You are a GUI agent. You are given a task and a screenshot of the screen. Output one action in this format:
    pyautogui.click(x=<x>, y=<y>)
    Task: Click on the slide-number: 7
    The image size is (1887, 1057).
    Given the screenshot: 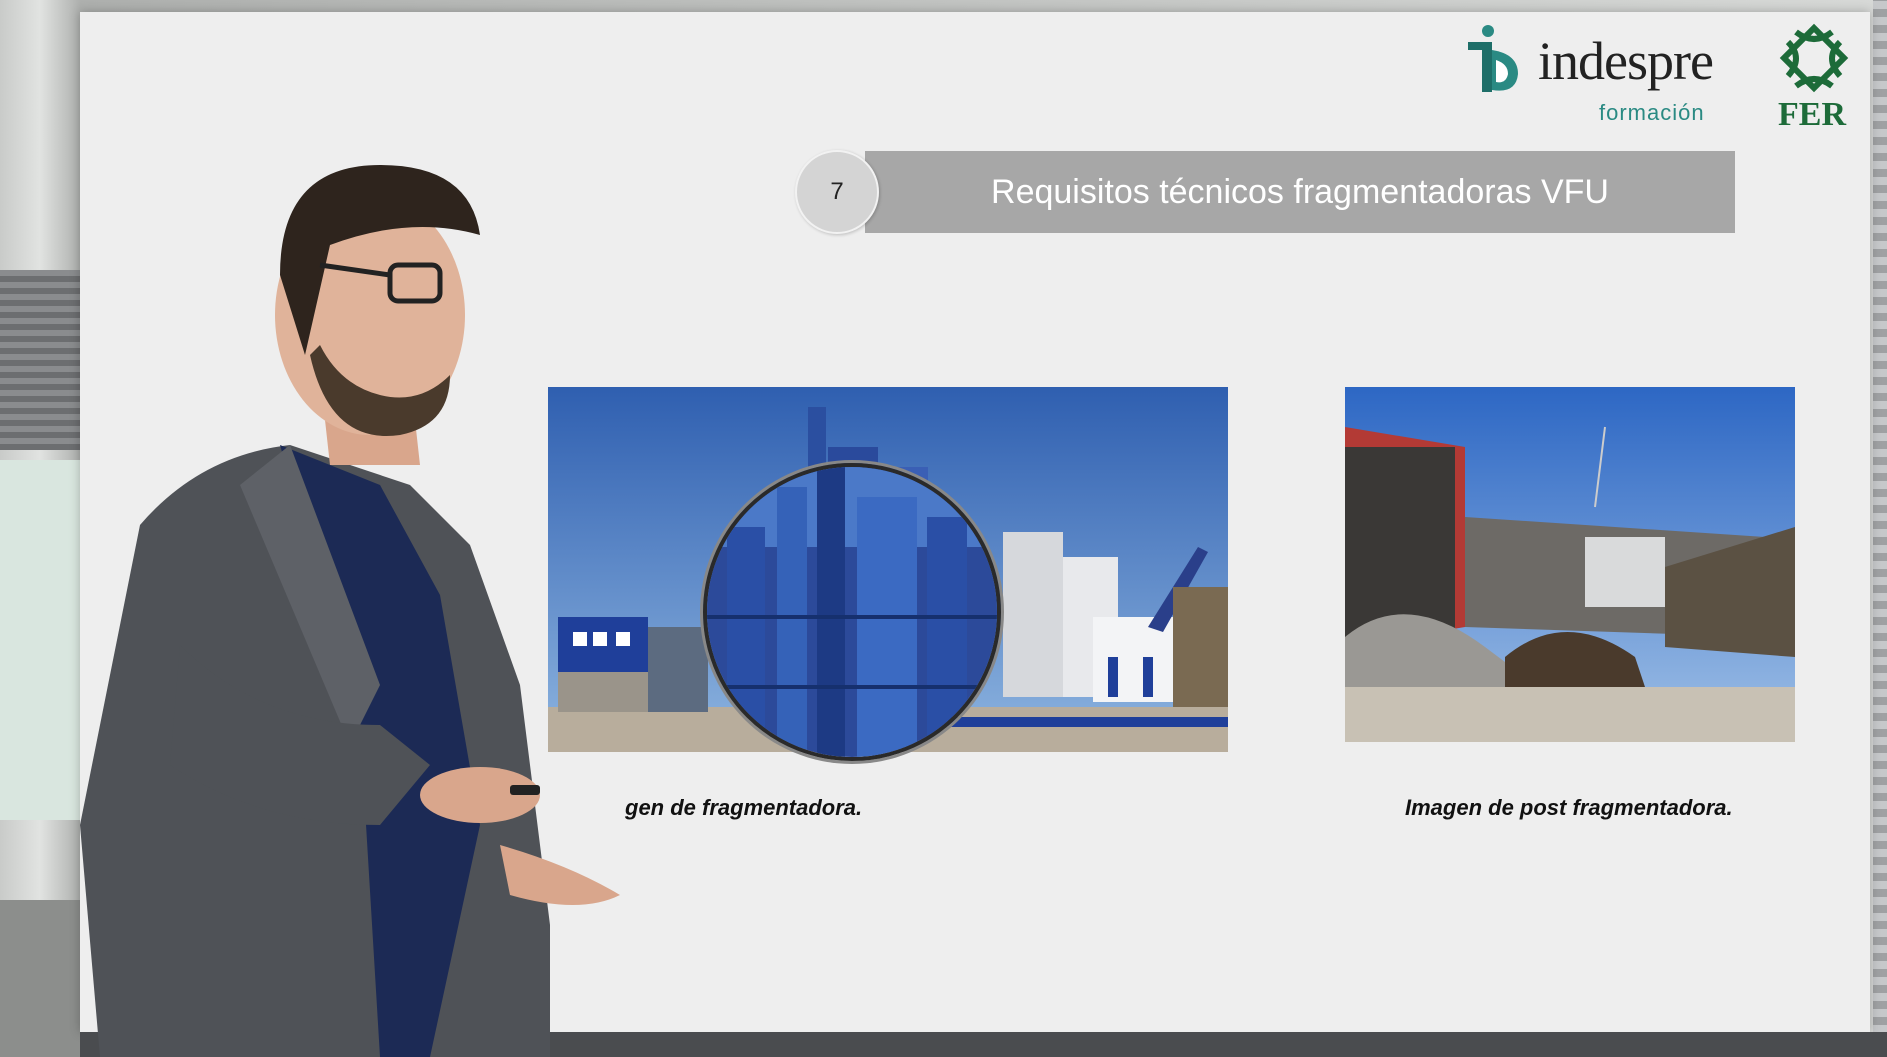 What is the action you would take?
    pyautogui.click(x=837, y=191)
    